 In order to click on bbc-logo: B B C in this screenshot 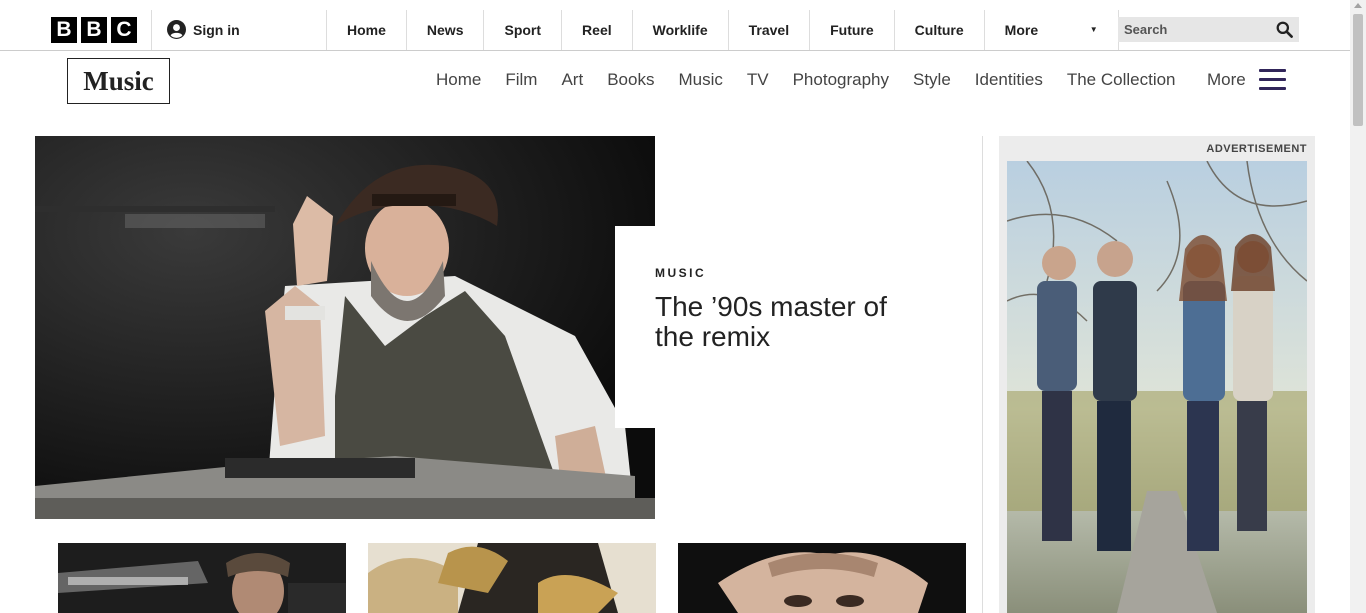, I will do `click(94, 30)`.